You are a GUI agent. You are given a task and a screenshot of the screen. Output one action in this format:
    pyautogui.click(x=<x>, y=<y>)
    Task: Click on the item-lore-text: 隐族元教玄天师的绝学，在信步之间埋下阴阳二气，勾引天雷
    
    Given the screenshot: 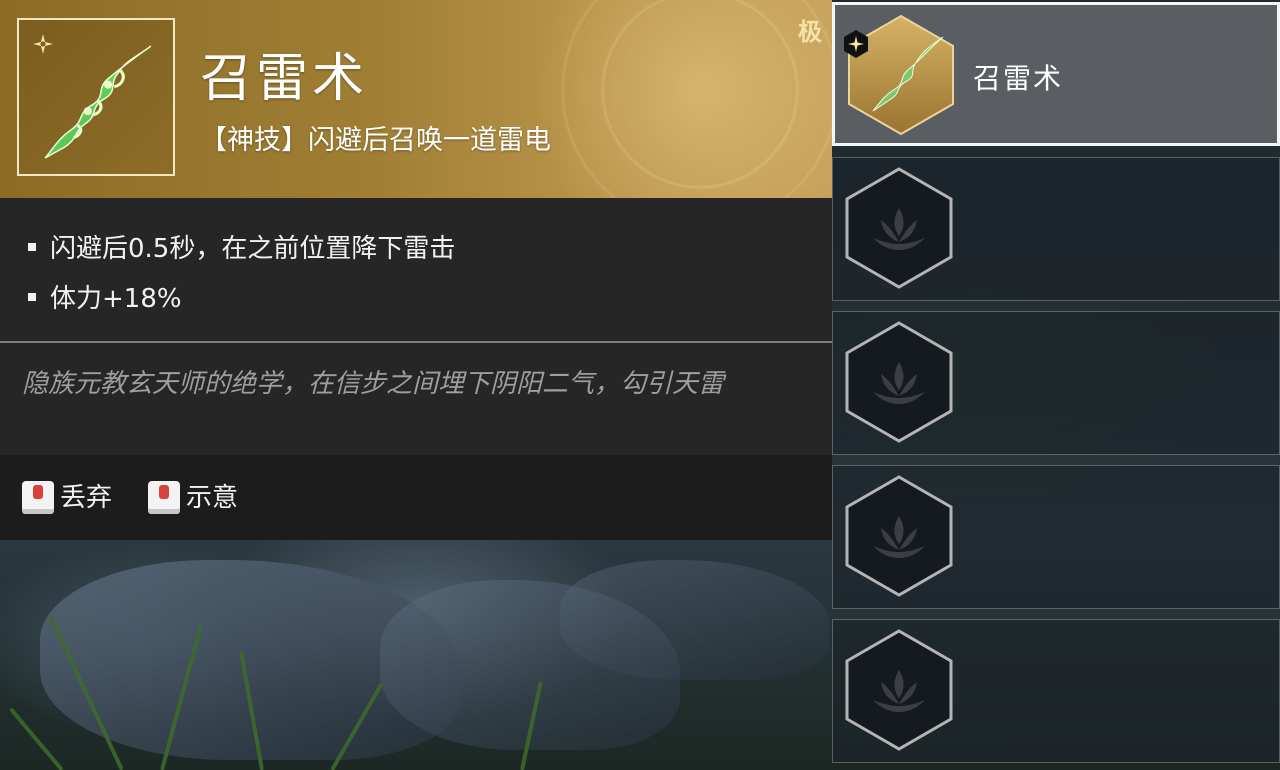 What is the action you would take?
    pyautogui.click(x=373, y=384)
    